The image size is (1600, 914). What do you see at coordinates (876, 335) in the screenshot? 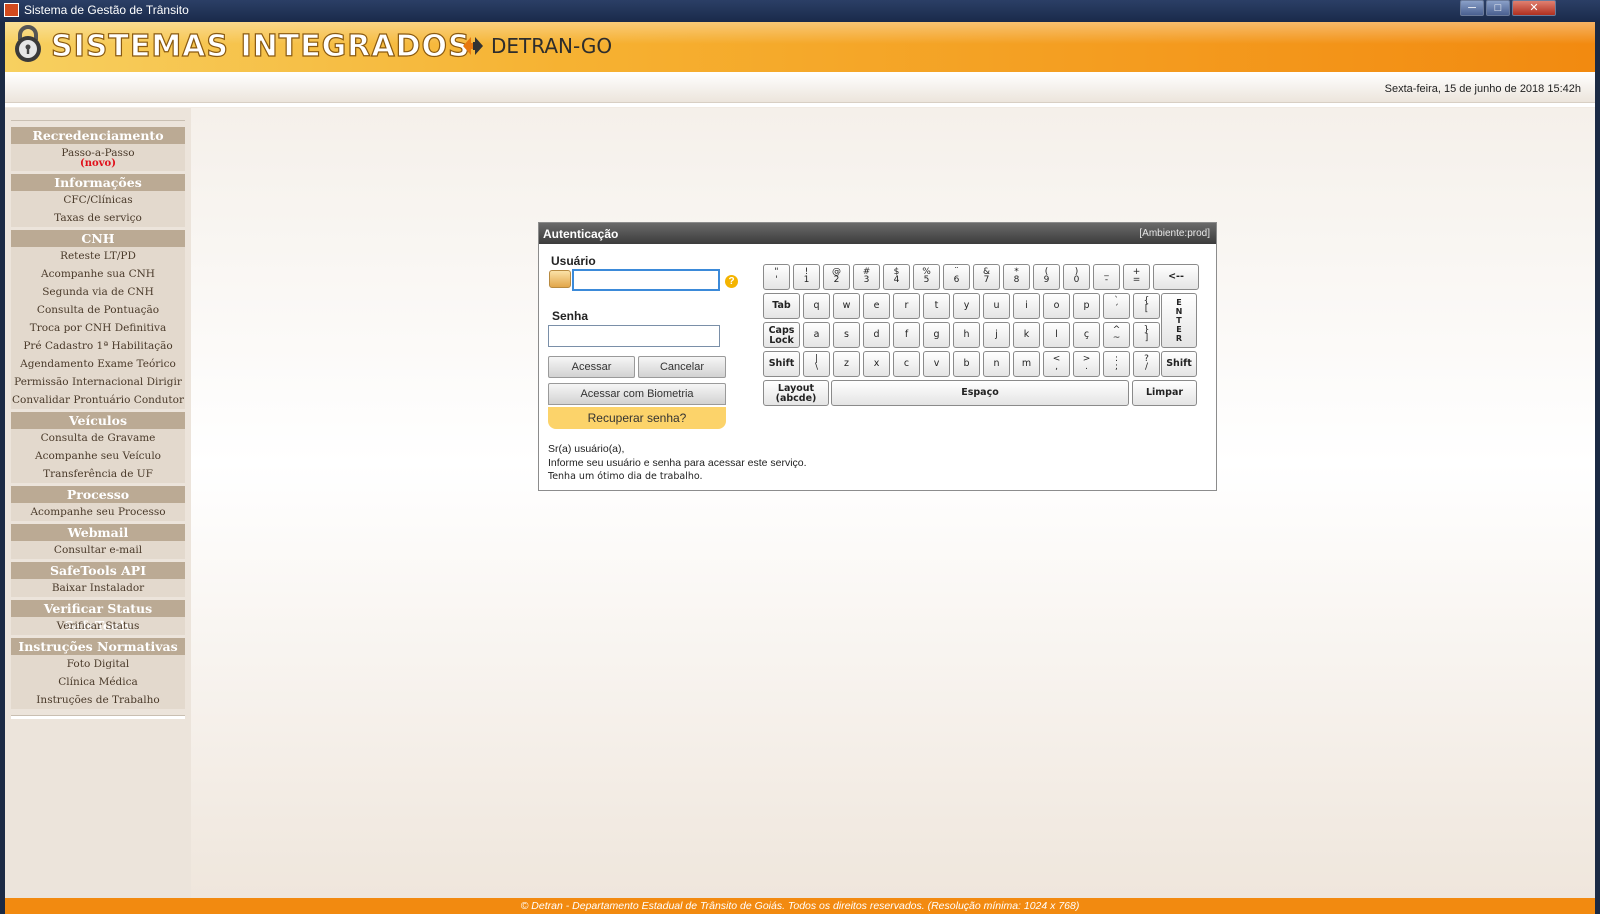
I see `keyboard-key: d` at bounding box center [876, 335].